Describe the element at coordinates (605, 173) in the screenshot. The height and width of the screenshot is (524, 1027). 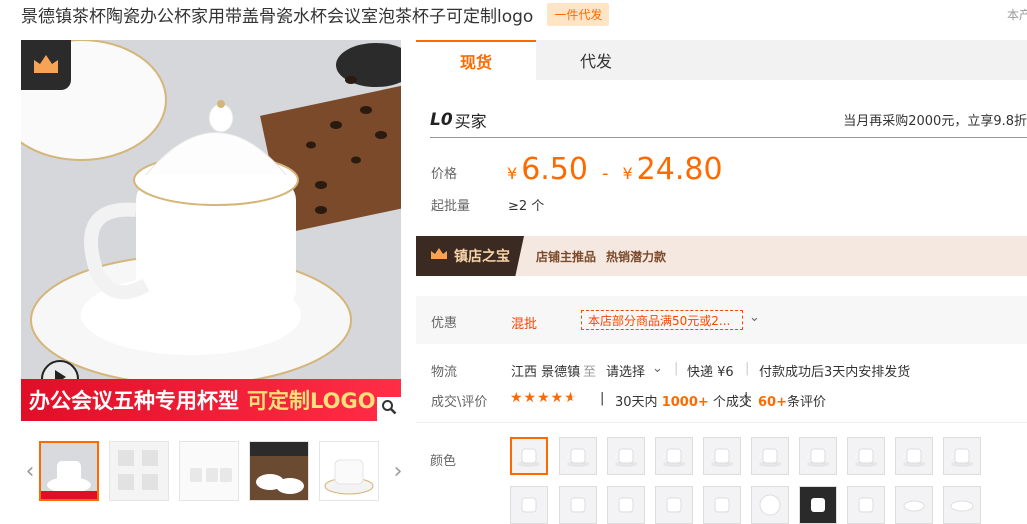
I see `price-dash: -` at that location.